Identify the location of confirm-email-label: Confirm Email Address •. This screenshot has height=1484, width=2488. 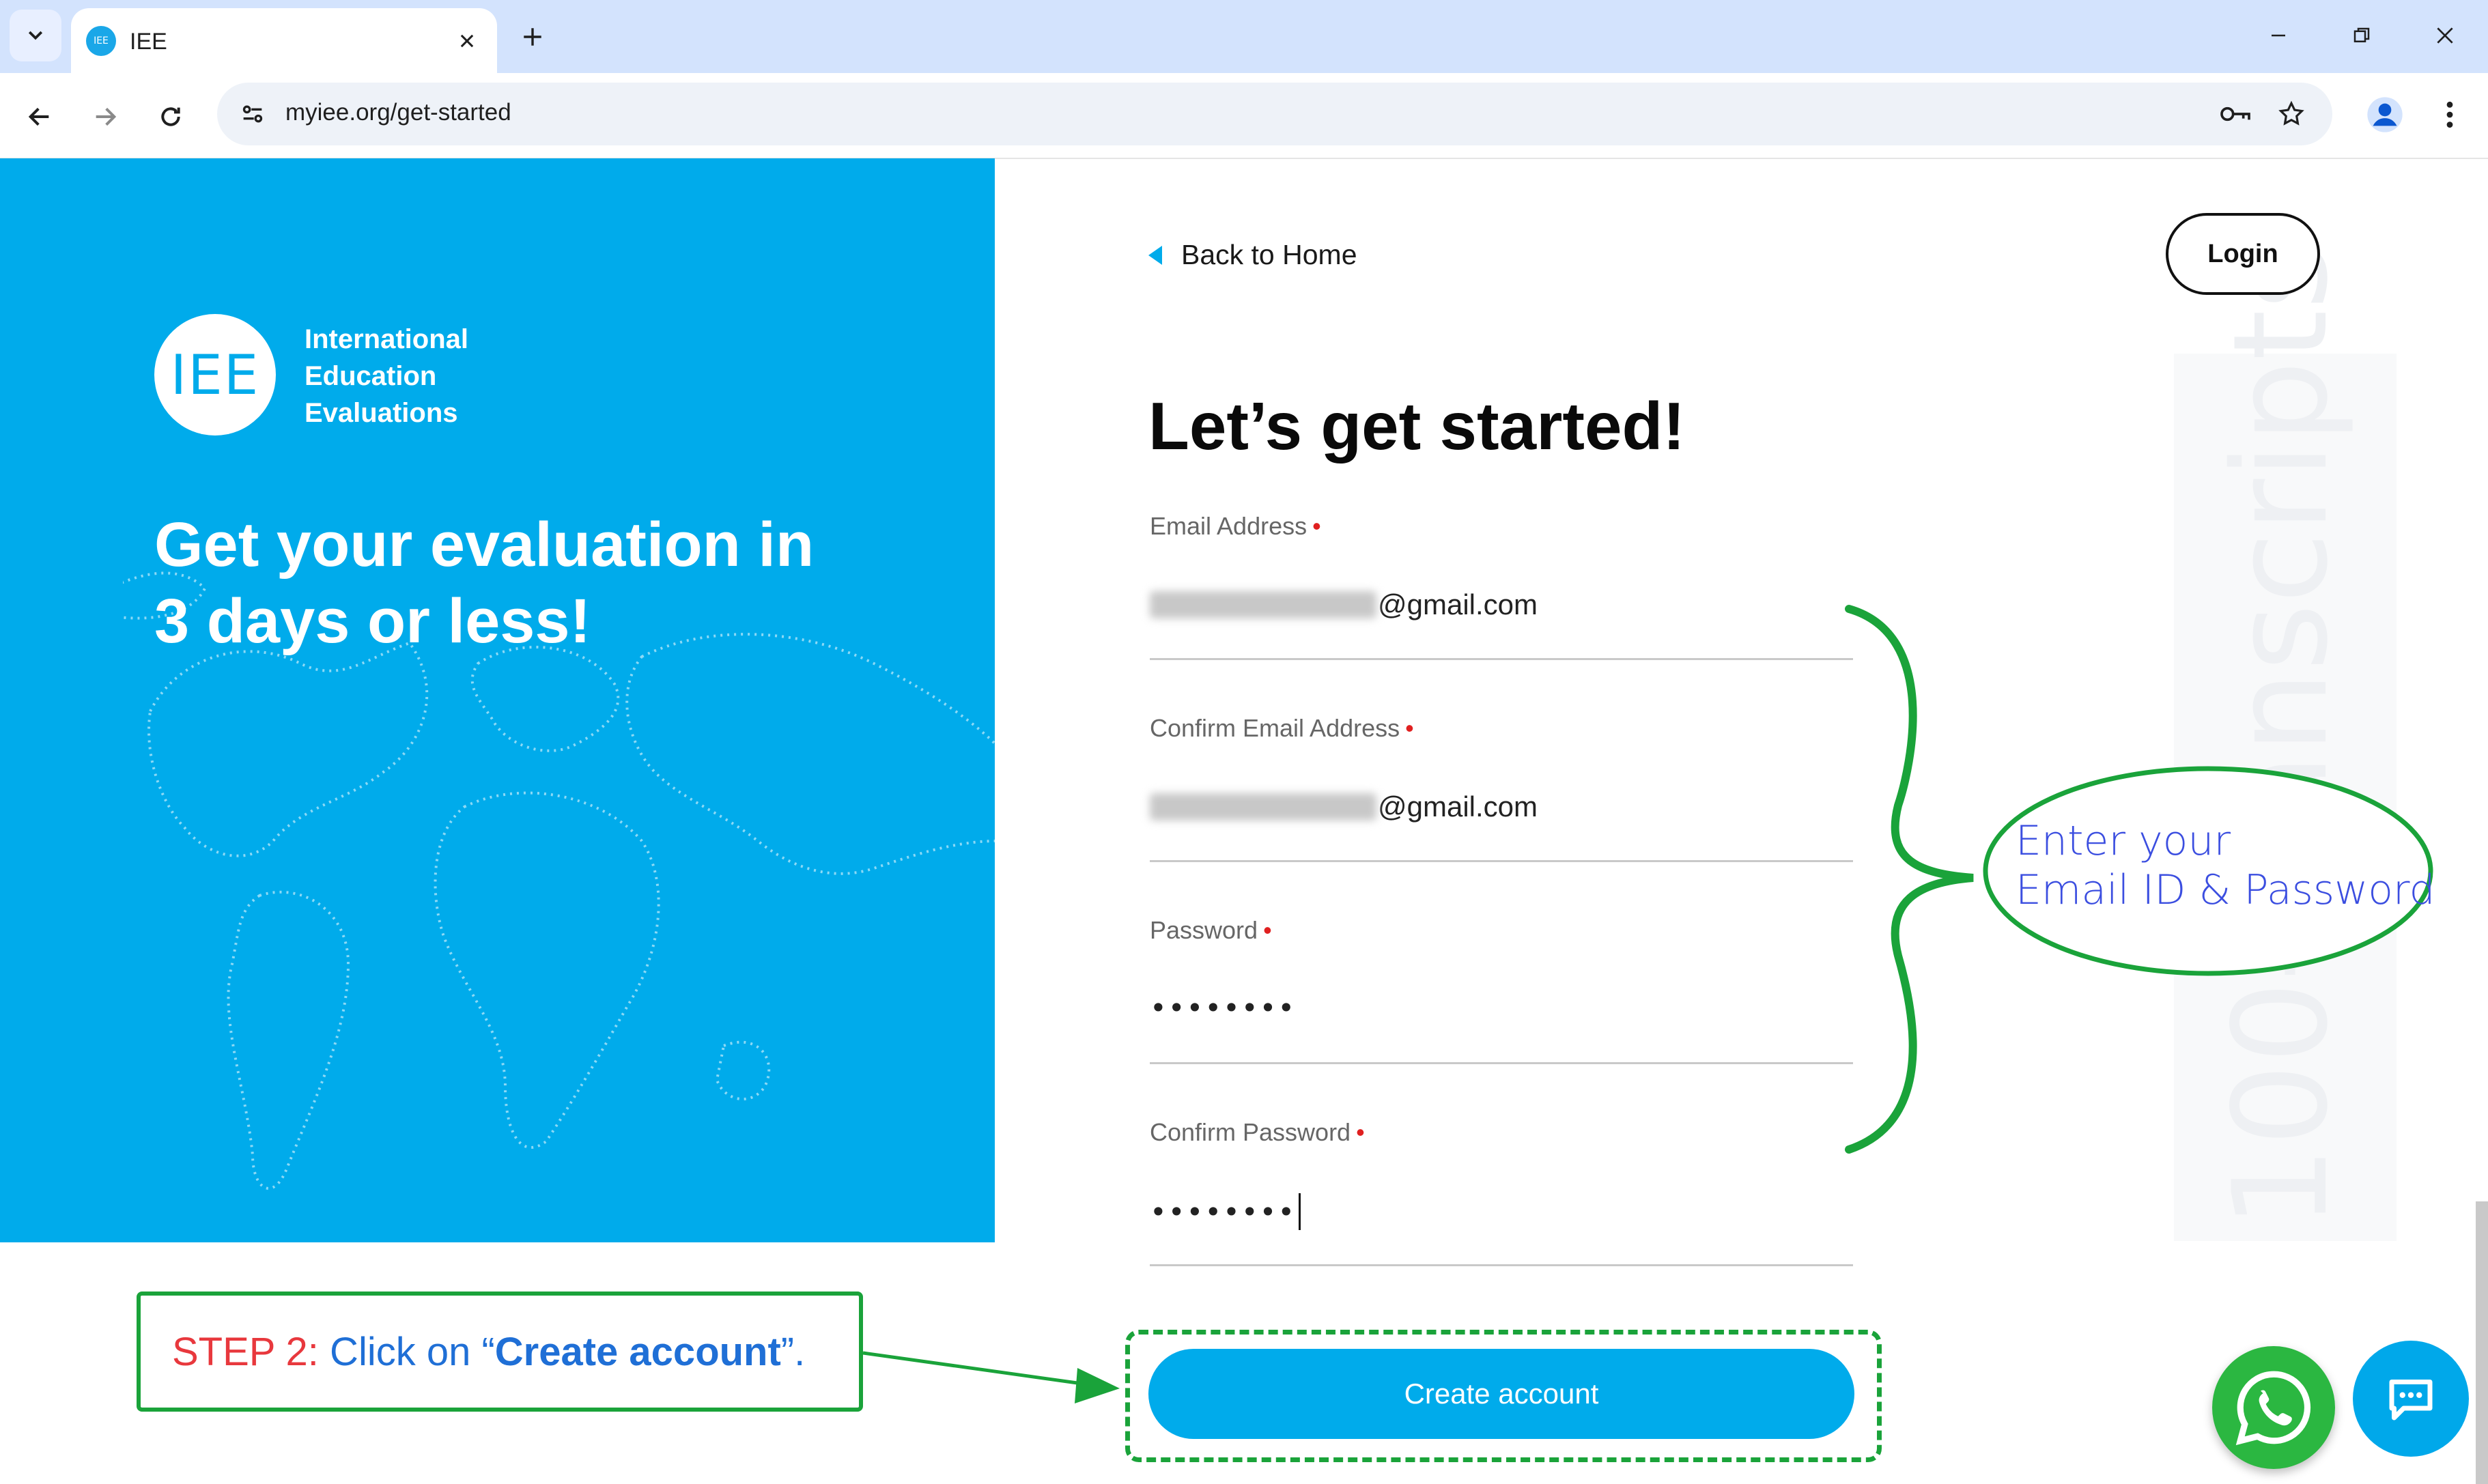
(1282, 728).